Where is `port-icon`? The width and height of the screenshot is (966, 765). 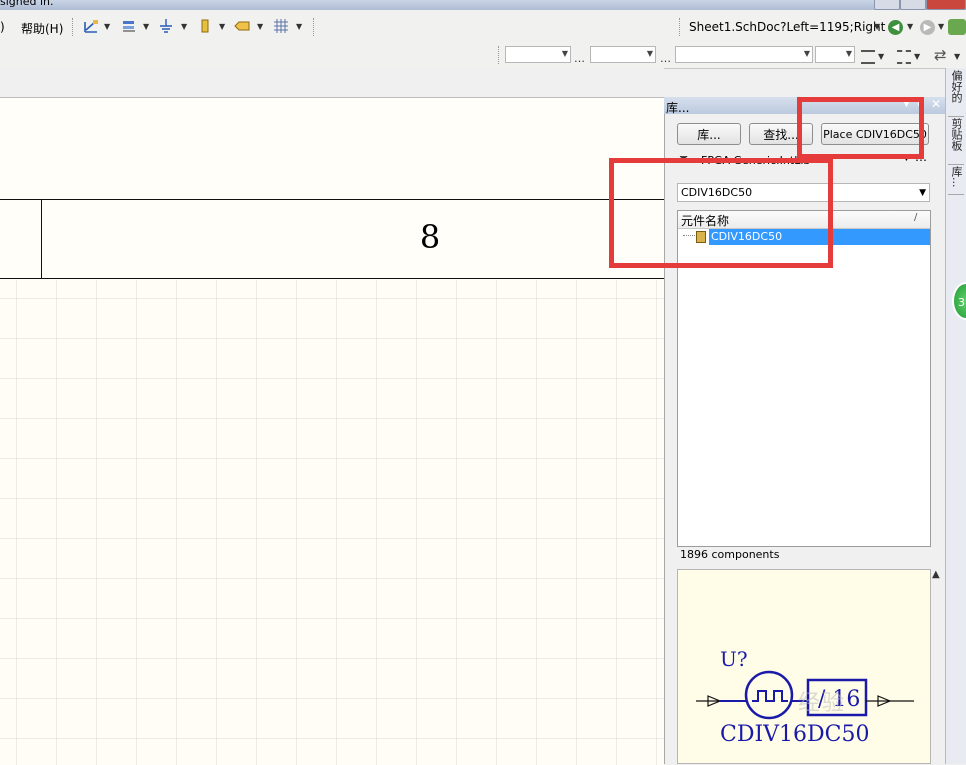
port-icon is located at coordinates (242, 26).